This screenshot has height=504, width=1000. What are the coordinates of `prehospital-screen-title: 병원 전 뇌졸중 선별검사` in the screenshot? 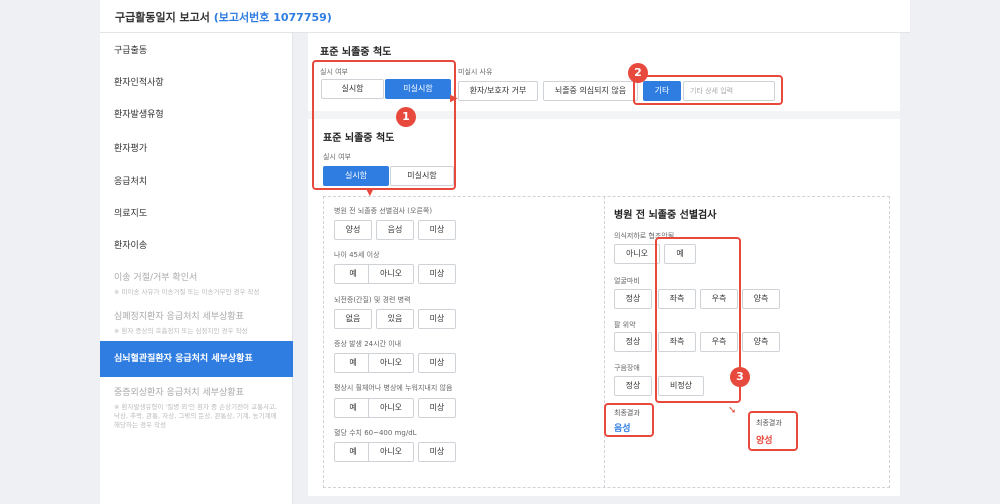 It's located at (665, 215).